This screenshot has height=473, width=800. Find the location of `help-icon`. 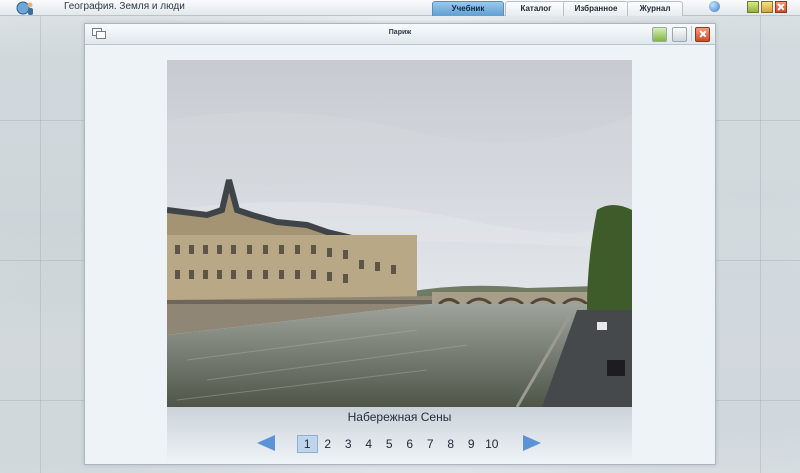

help-icon is located at coordinates (714, 6).